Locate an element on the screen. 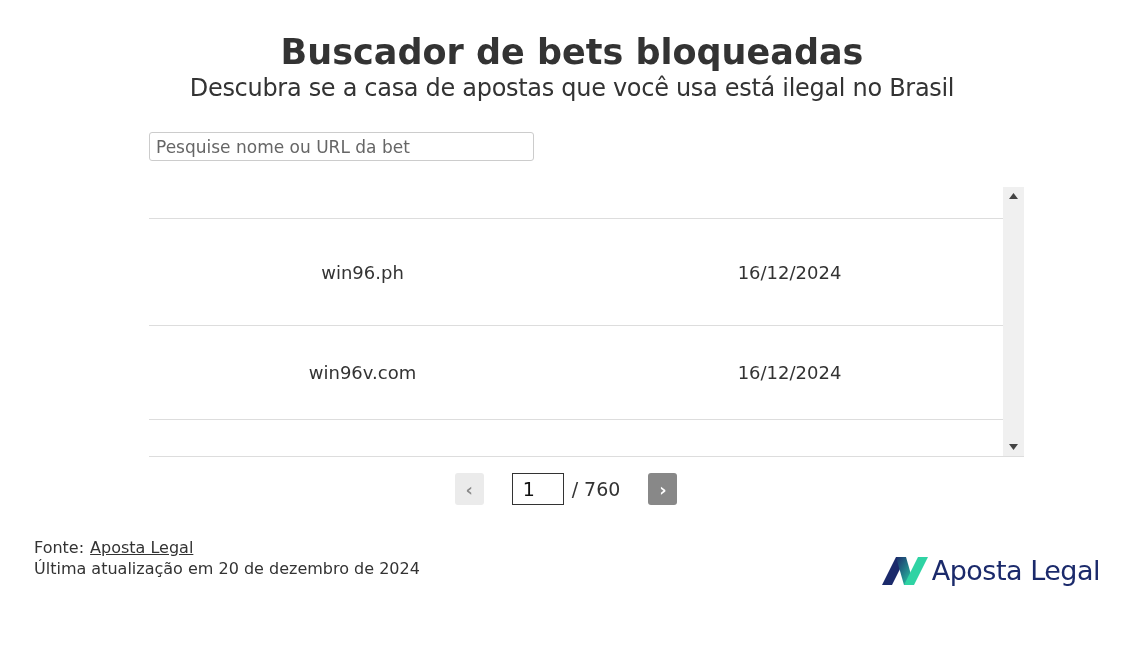 The width and height of the screenshot is (1144, 646). source-link: Aposta Legal is located at coordinates (142, 547).